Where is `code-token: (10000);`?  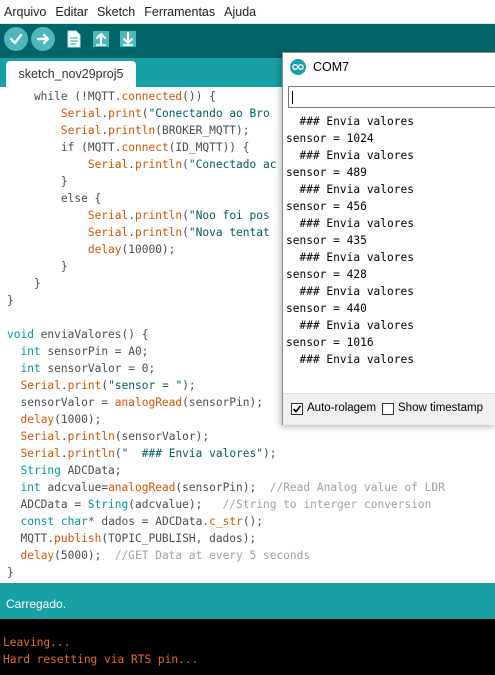
code-token: (10000); is located at coordinates (148, 249).